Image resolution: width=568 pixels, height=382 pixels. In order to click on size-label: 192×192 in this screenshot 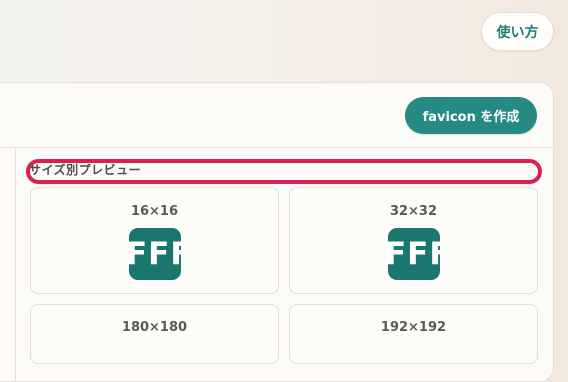, I will do `click(413, 327)`.